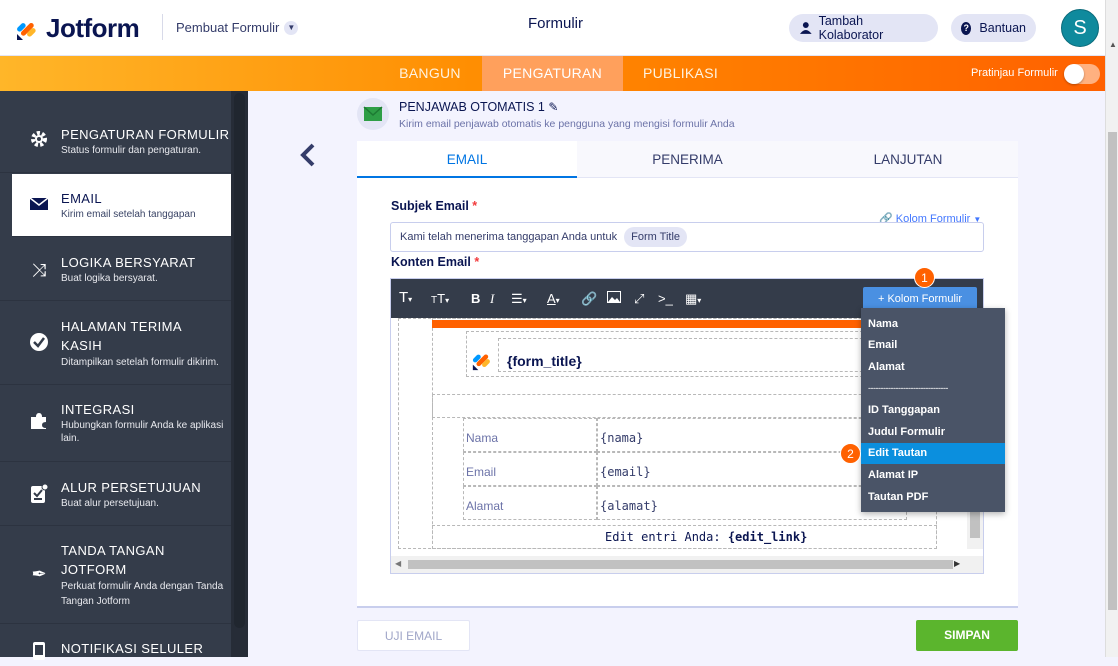  I want to click on sidebar-item-title: NOTIFIKASI SELULER, so click(132, 648).